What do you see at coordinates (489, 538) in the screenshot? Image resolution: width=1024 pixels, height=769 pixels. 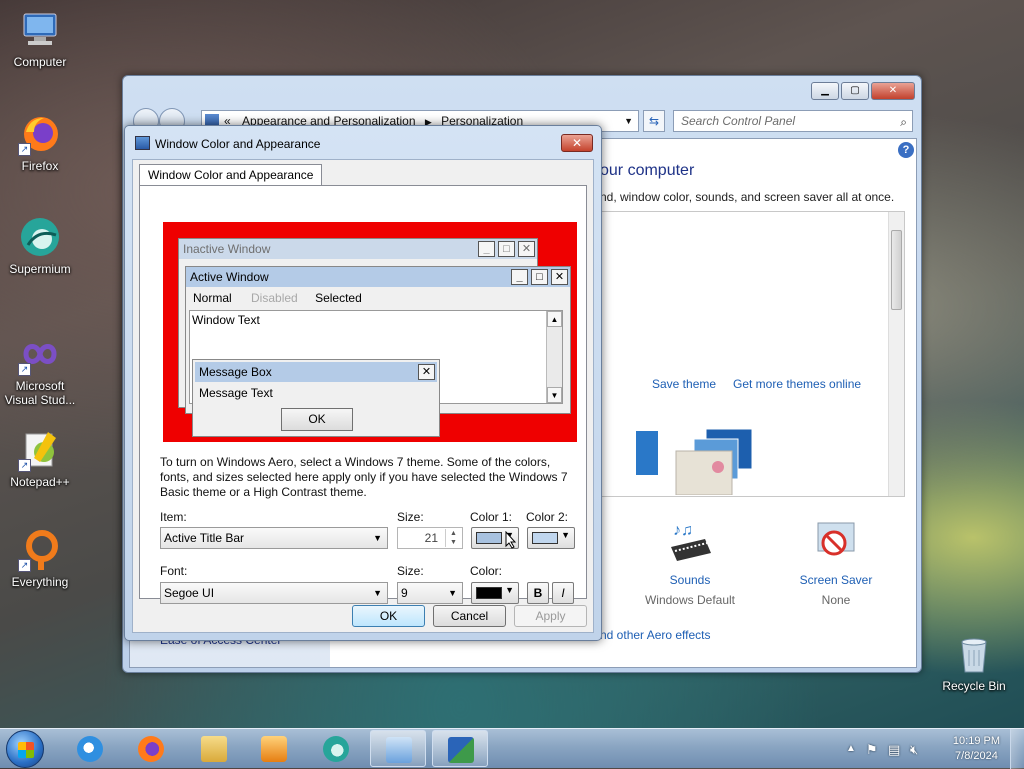 I see `color1-swatch` at bounding box center [489, 538].